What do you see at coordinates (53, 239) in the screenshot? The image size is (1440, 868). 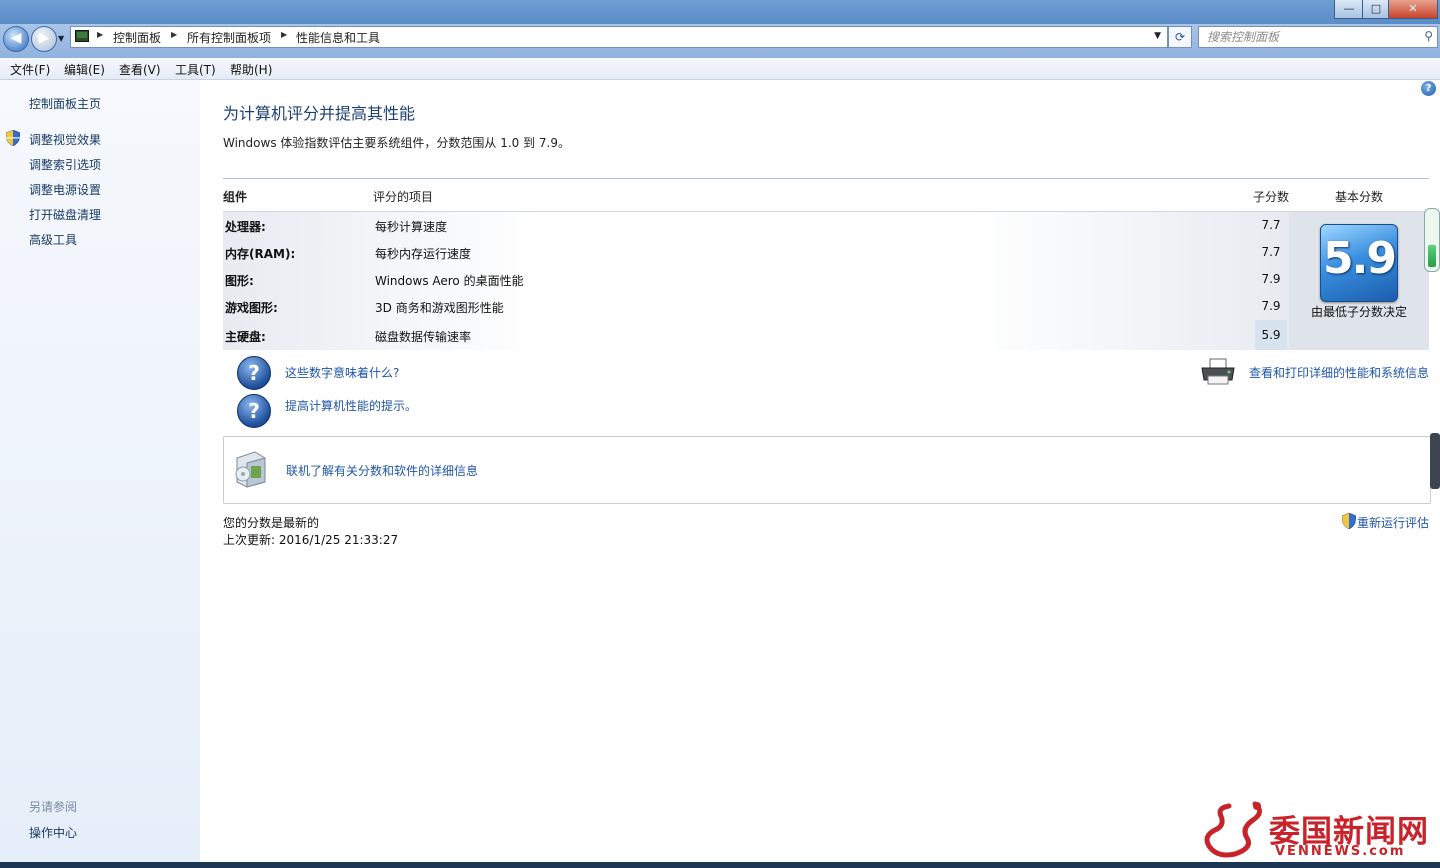 I see `nav-advanced-tools: 高级工具` at bounding box center [53, 239].